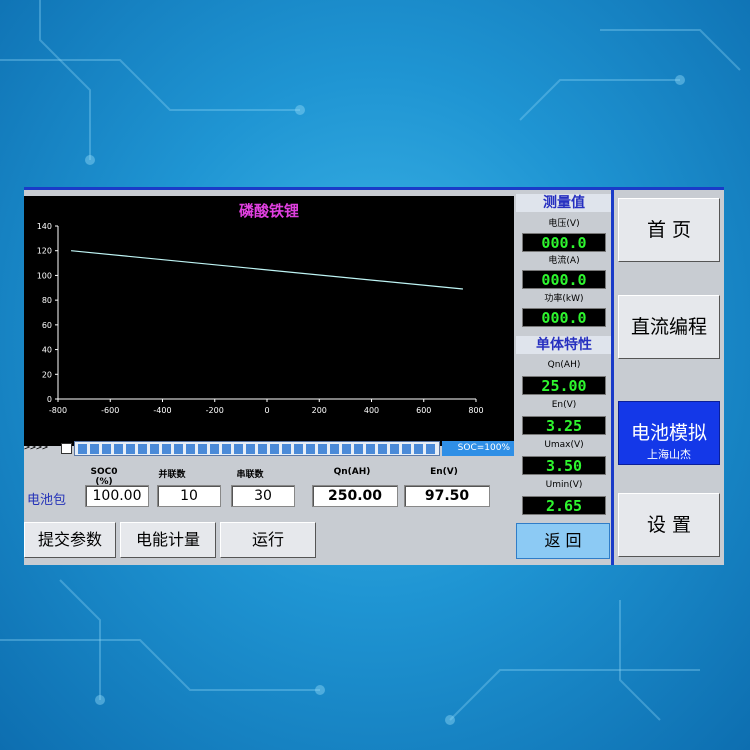 This screenshot has height=750, width=750. What do you see at coordinates (47, 500) in the screenshot?
I see `battery-pack-label: 电池包` at bounding box center [47, 500].